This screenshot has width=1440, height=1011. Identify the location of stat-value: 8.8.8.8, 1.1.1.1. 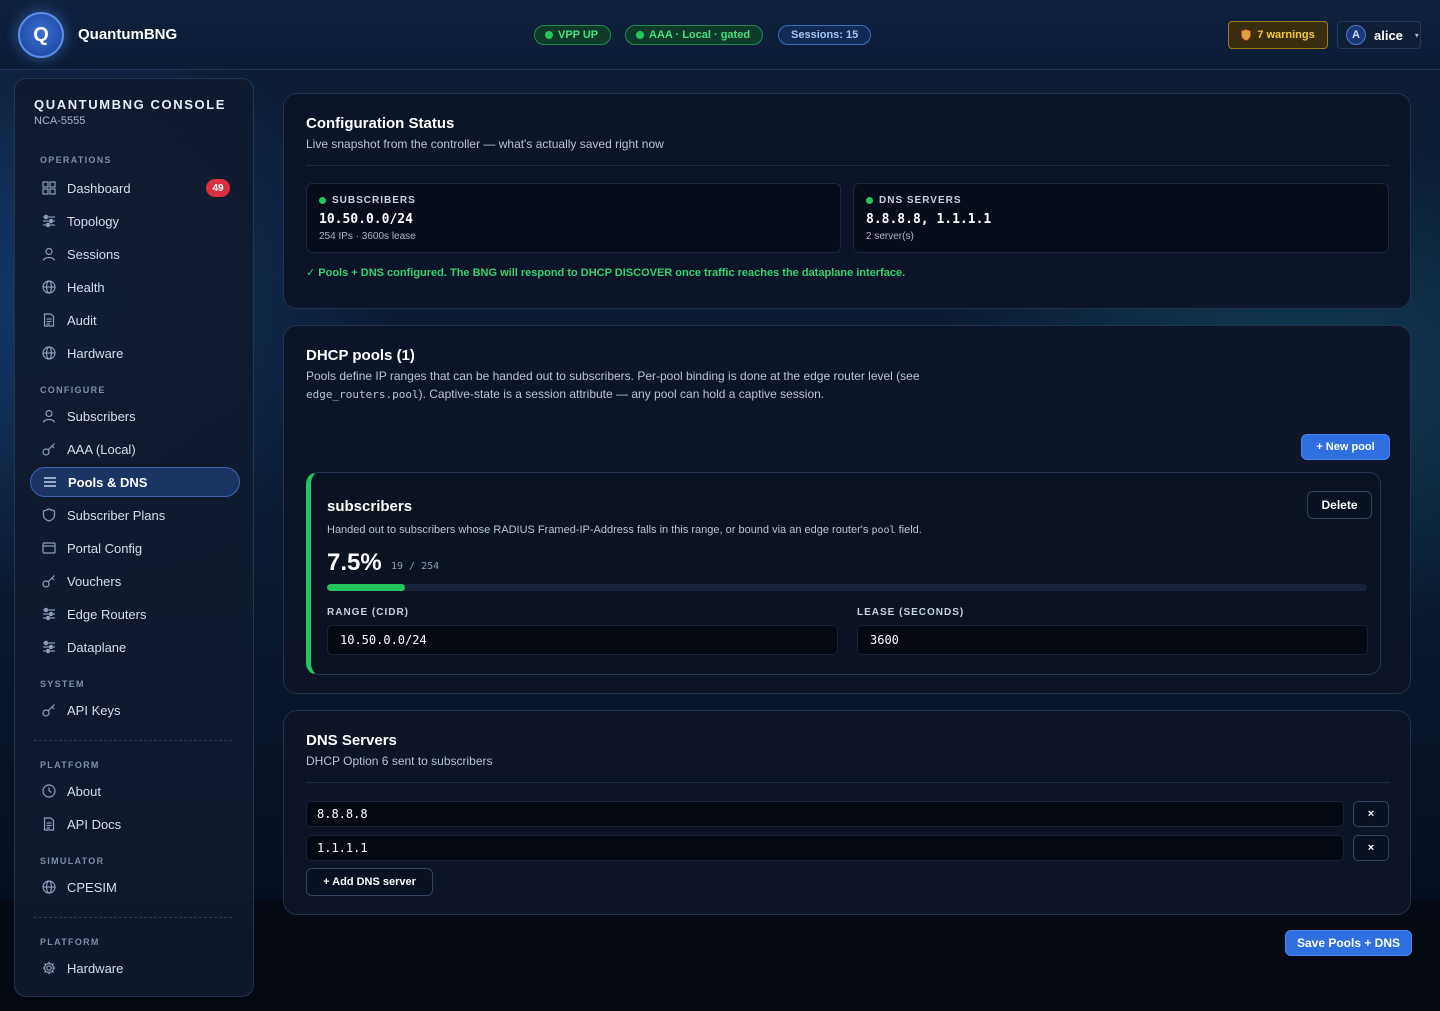
(929, 219).